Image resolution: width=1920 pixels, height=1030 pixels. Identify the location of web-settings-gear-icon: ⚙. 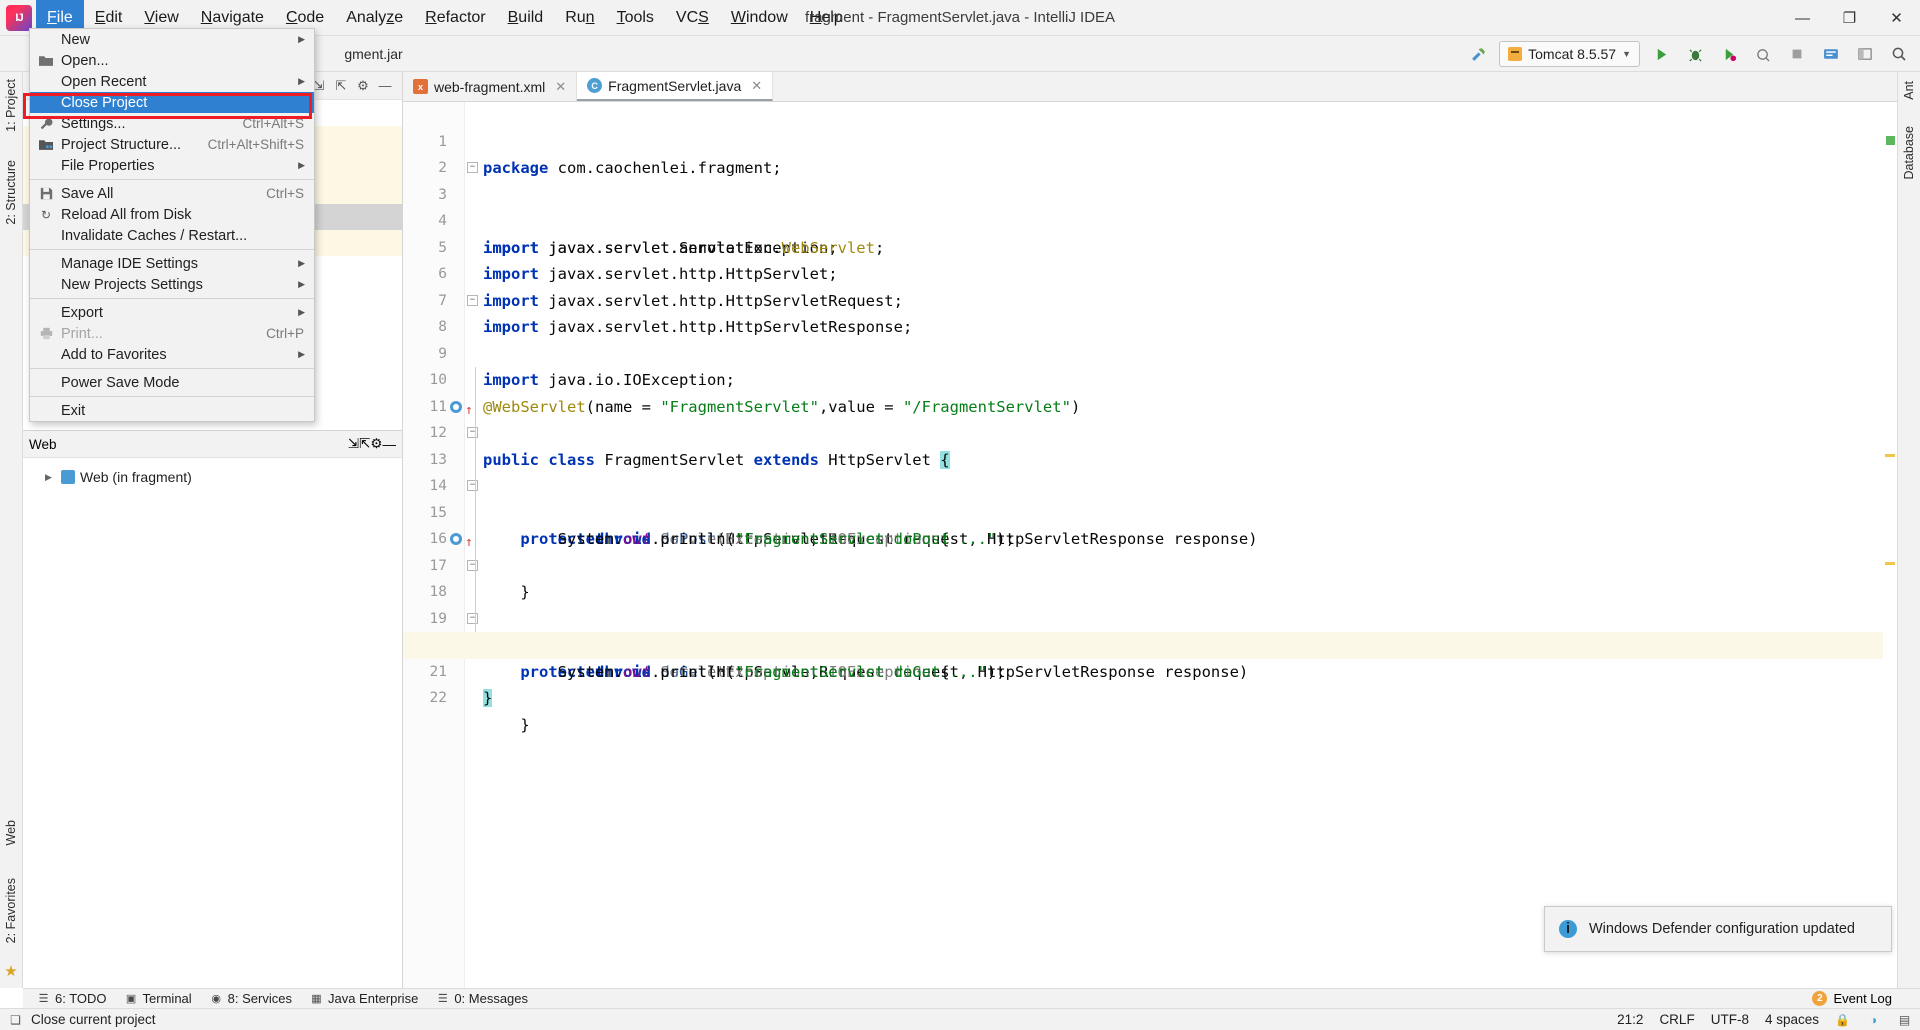
(376, 444).